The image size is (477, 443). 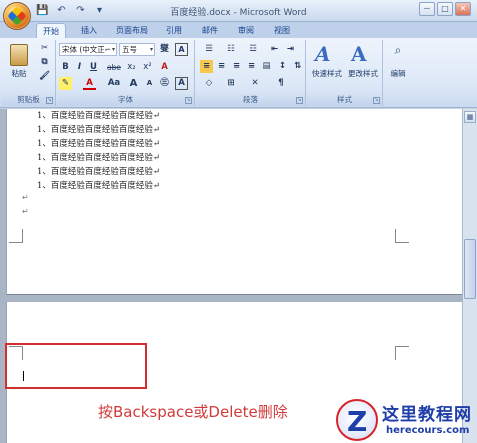 What do you see at coordinates (65, 67) in the screenshot?
I see `bold-button: B` at bounding box center [65, 67].